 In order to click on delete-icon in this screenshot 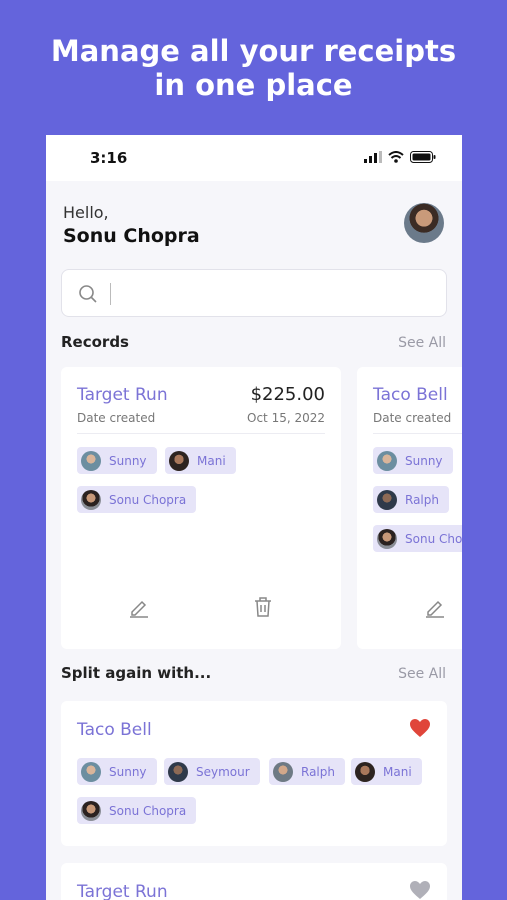, I will do `click(263, 607)`.